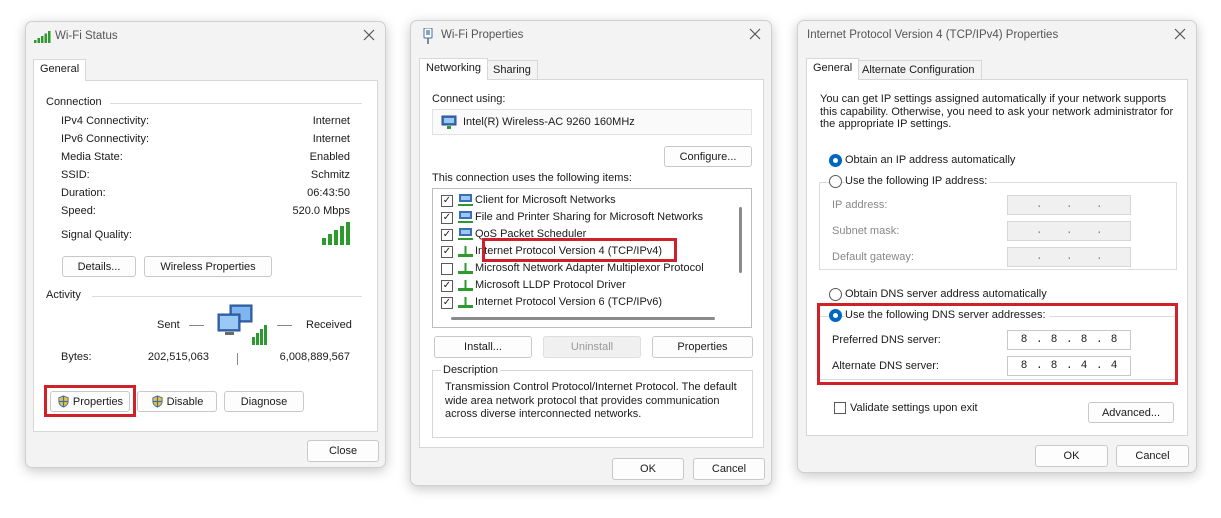 The image size is (1221, 518). What do you see at coordinates (329, 157) in the screenshot?
I see `media-state-value: Enabled` at bounding box center [329, 157].